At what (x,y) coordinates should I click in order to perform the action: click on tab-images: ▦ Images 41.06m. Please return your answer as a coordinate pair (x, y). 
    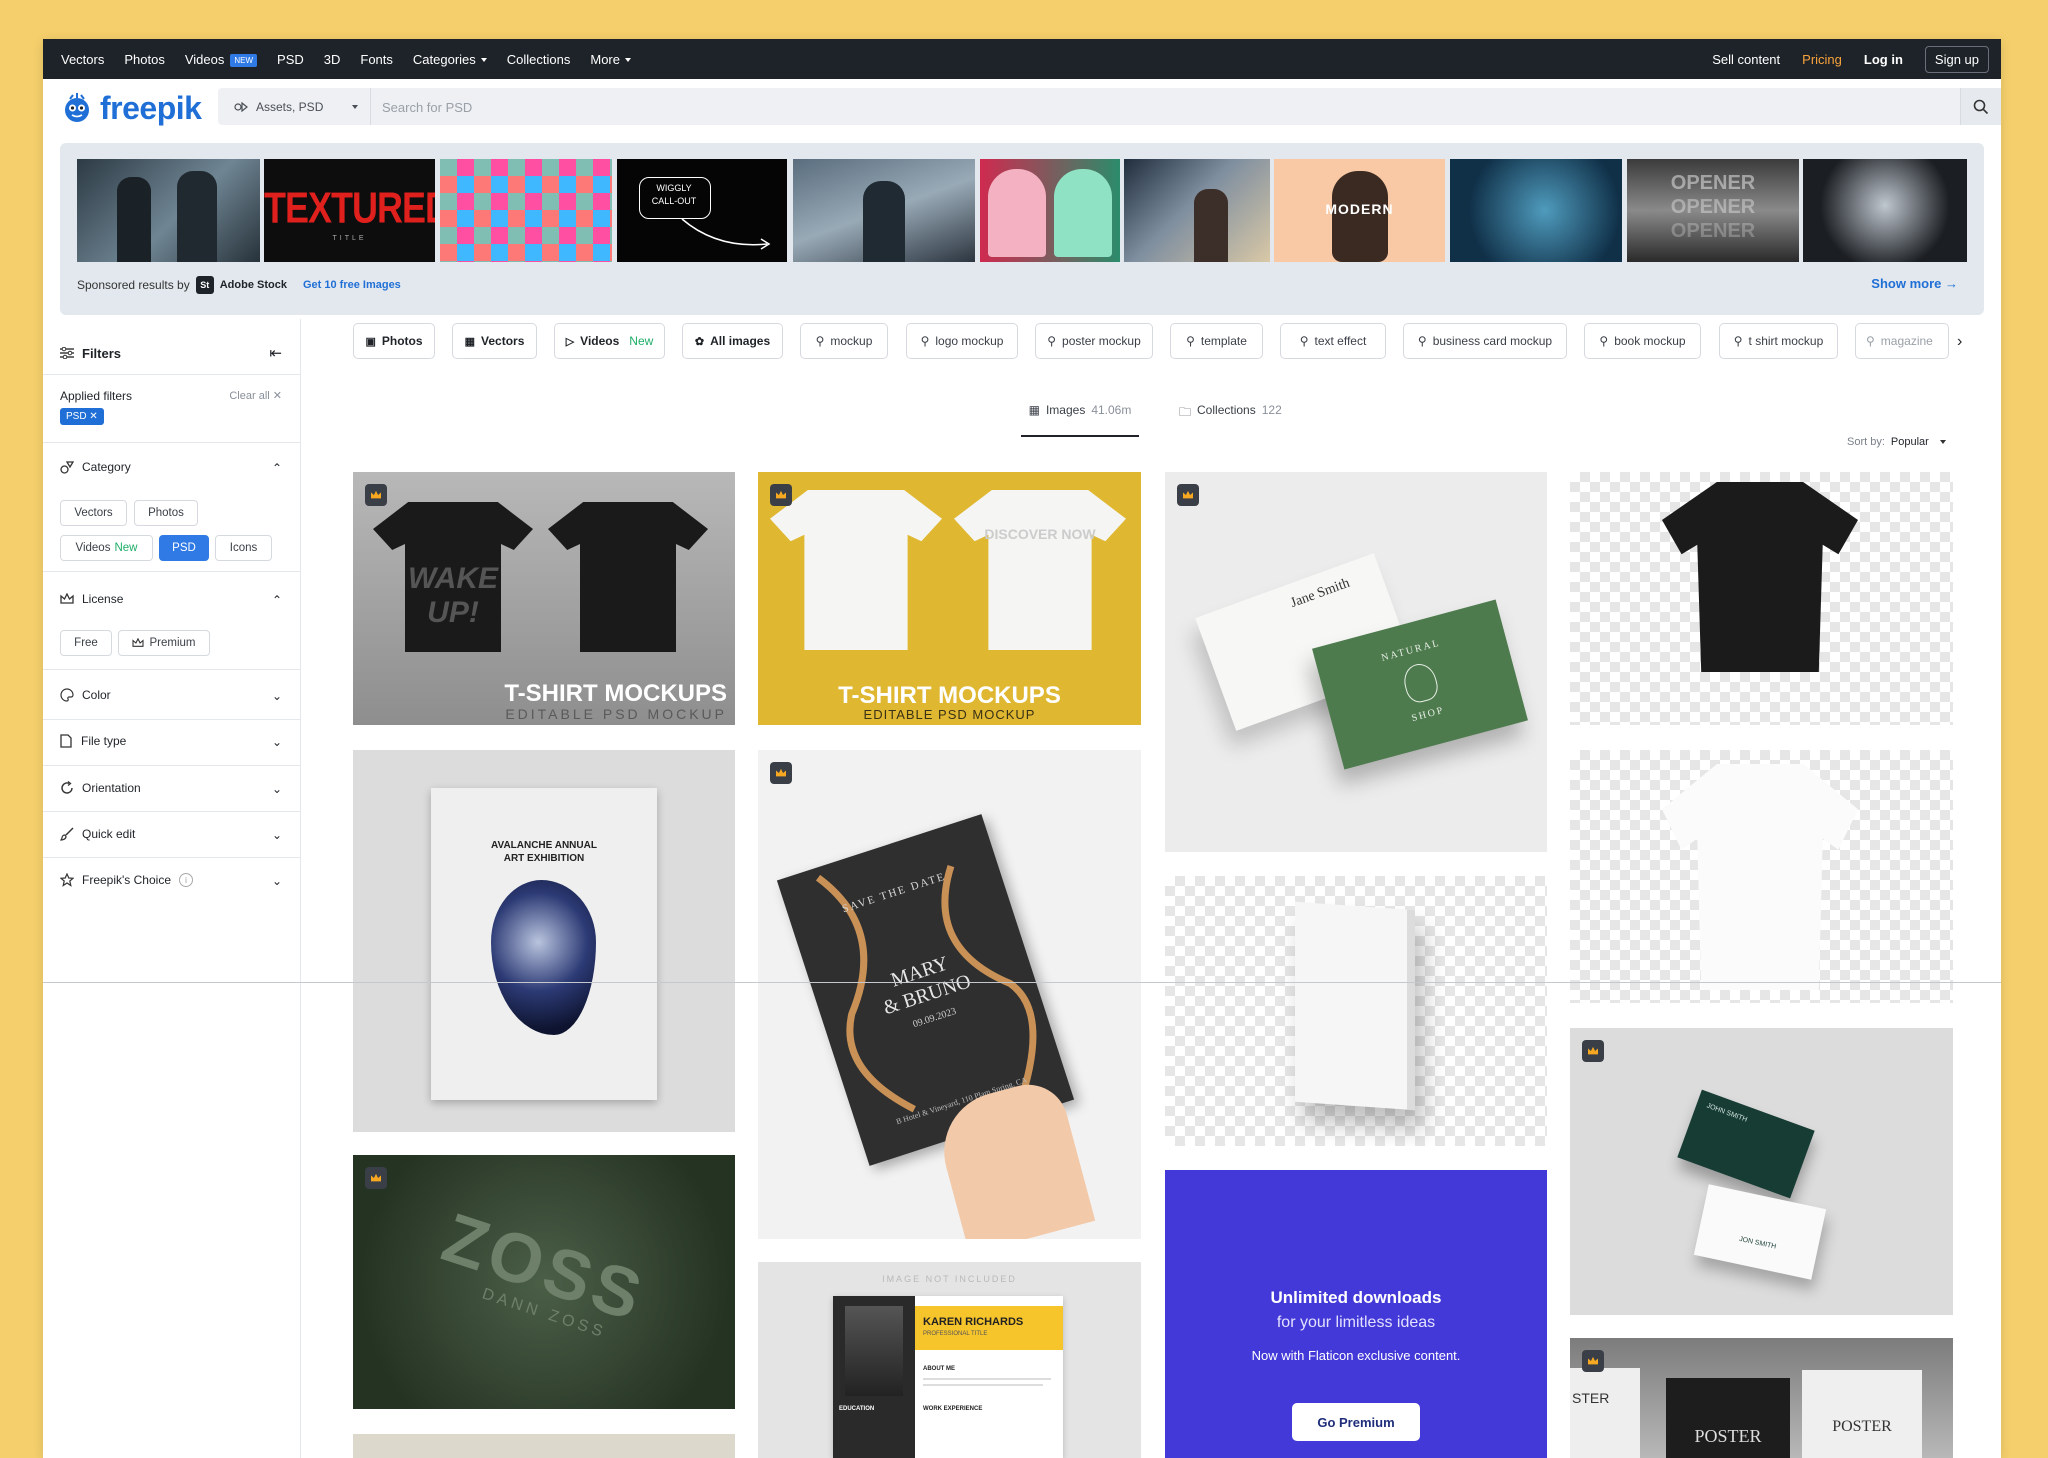
    Looking at the image, I should click on (1080, 420).